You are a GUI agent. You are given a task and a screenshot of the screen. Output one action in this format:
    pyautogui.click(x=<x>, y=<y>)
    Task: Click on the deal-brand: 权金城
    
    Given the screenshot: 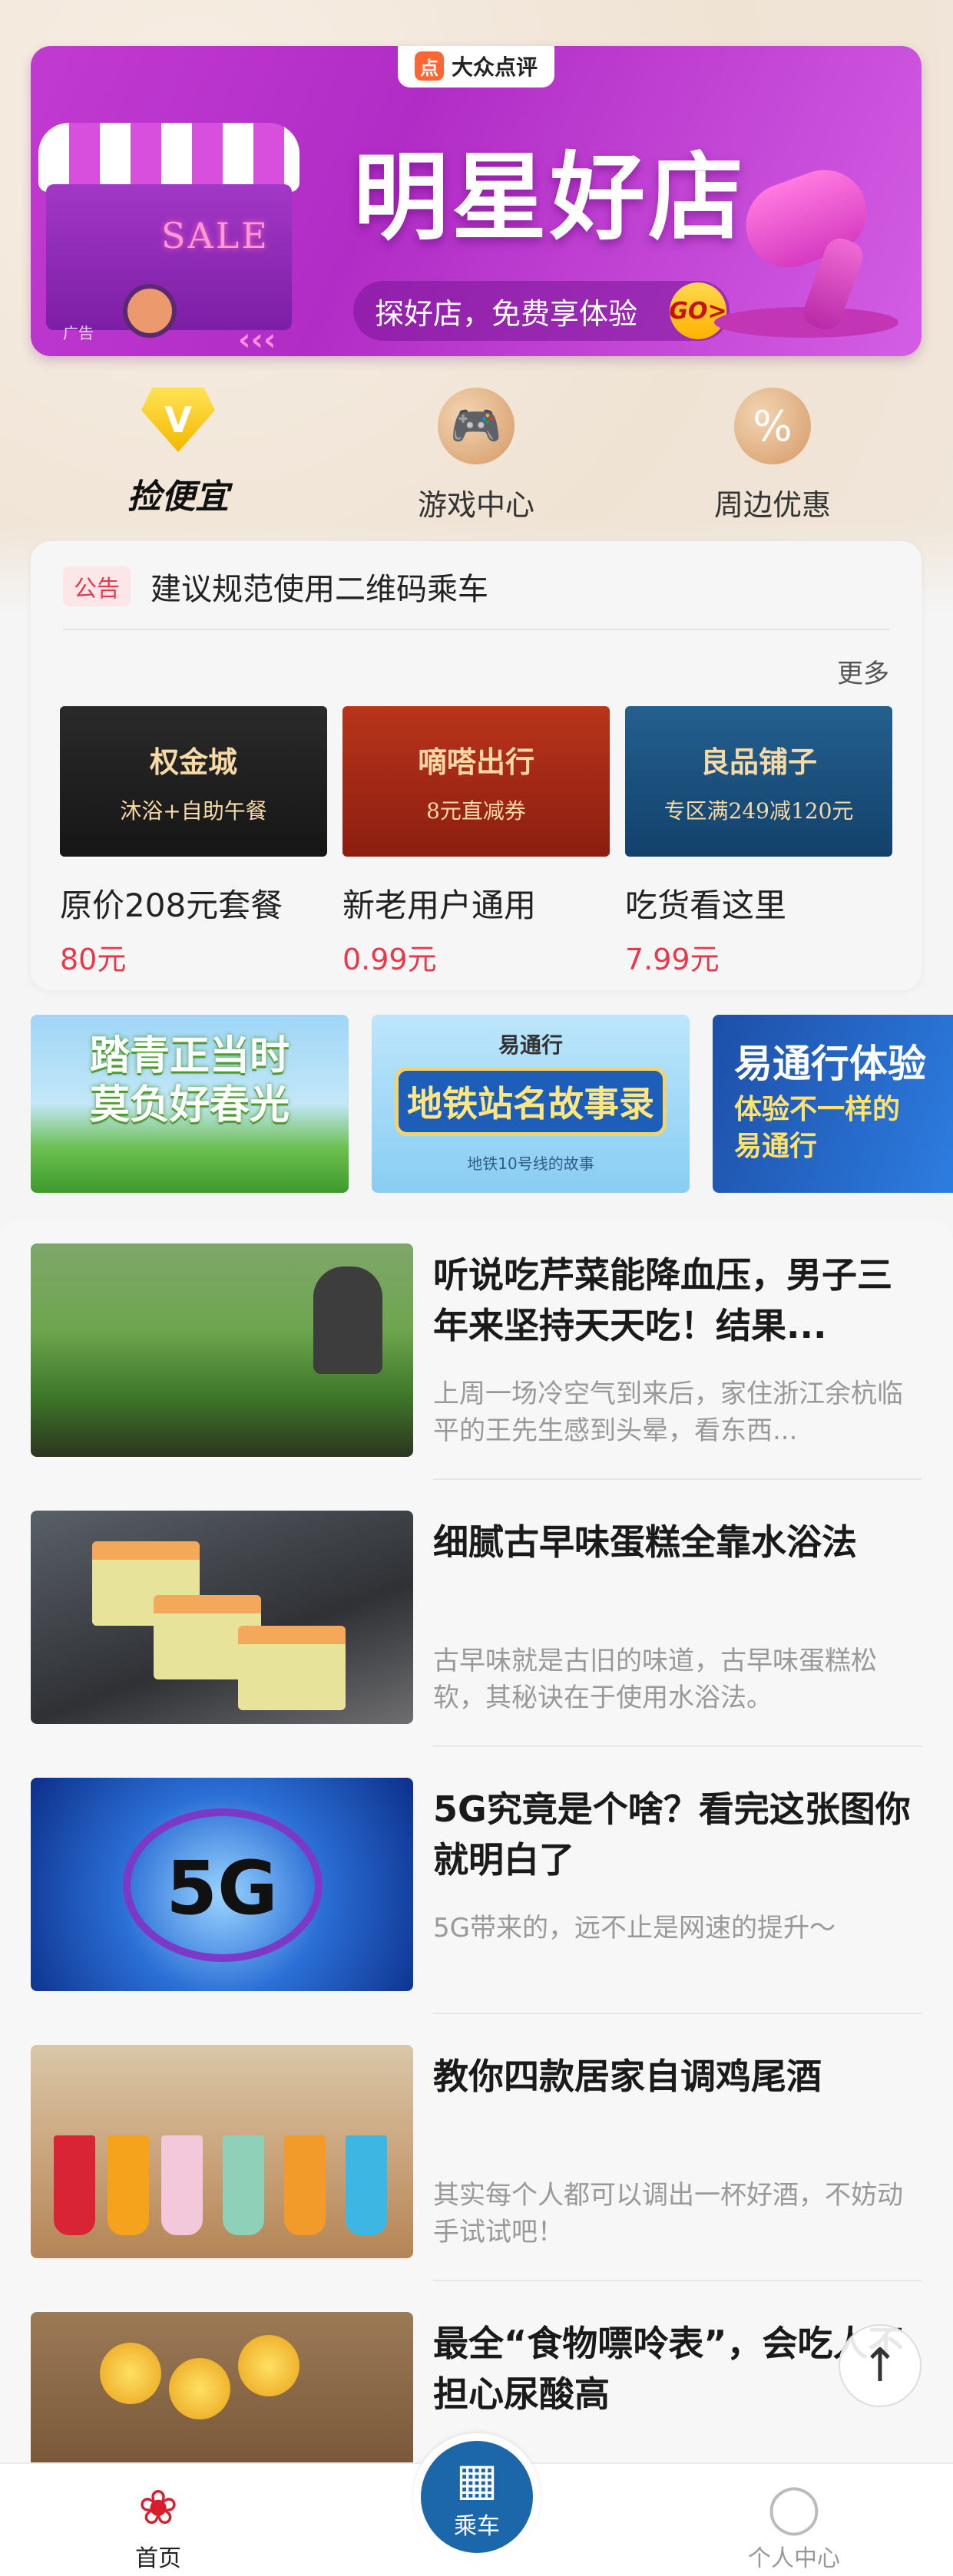 What is the action you would take?
    pyautogui.click(x=193, y=761)
    